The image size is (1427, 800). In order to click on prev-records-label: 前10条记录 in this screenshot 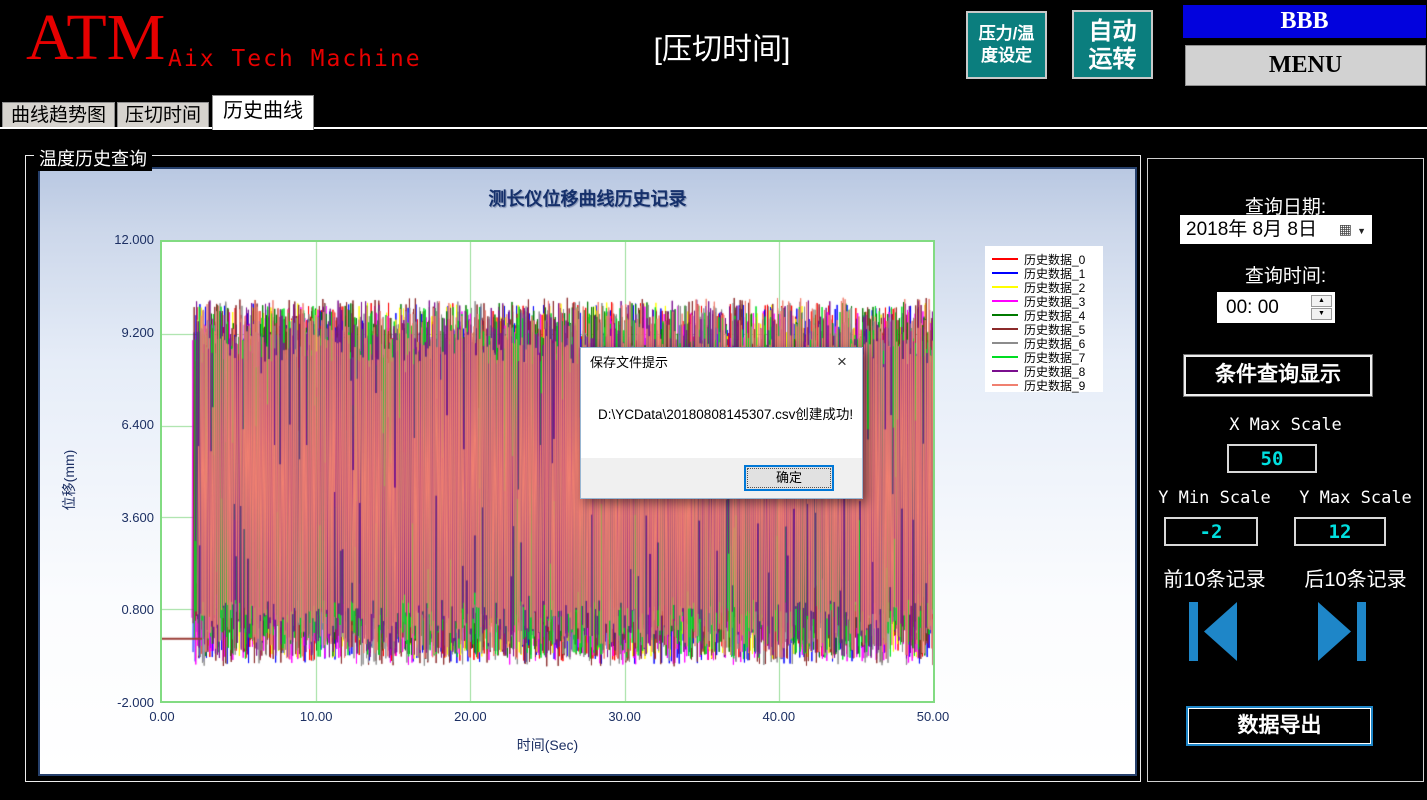, I will do `click(1214, 580)`.